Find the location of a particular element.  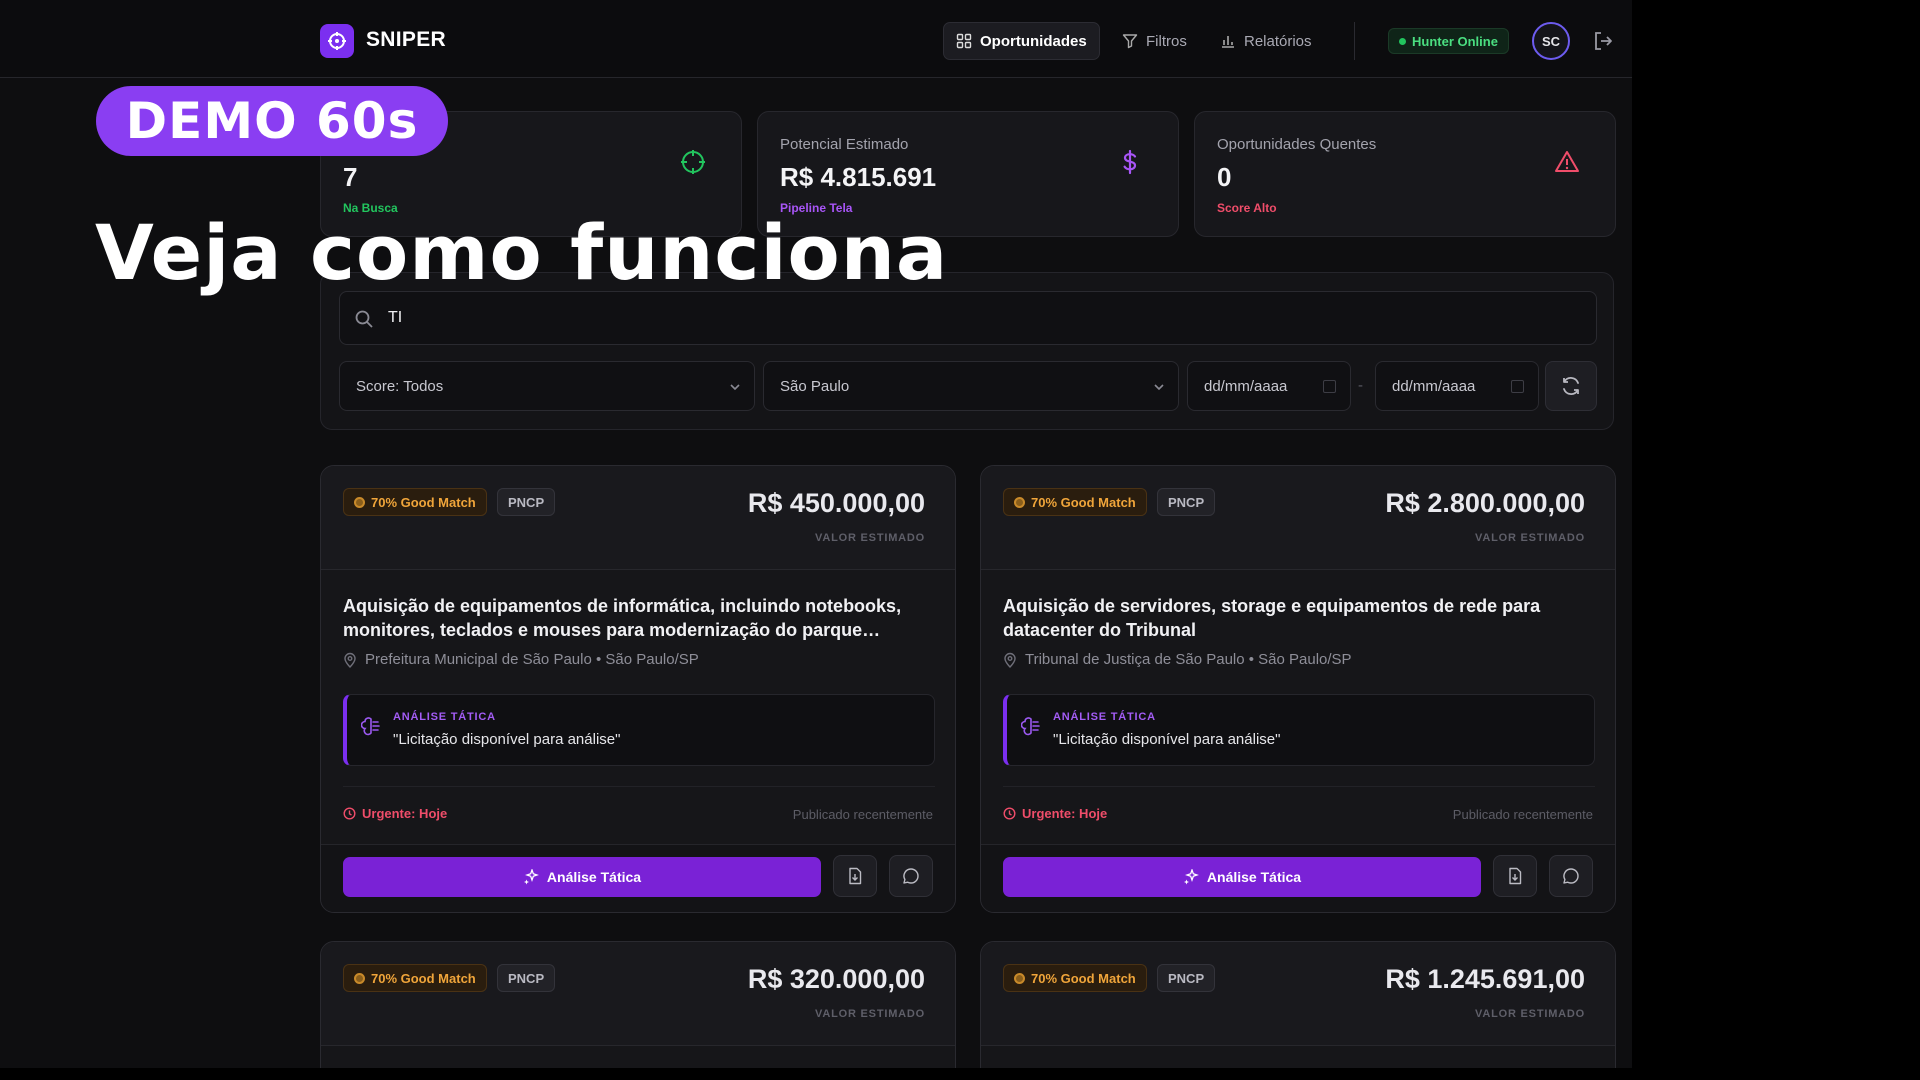

stat-sub: Score Alto is located at coordinates (1247, 208).